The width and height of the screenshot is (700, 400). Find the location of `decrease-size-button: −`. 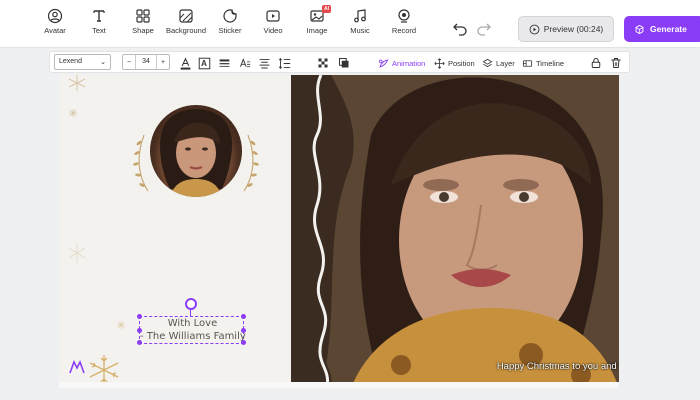

decrease-size-button: − is located at coordinates (129, 62).